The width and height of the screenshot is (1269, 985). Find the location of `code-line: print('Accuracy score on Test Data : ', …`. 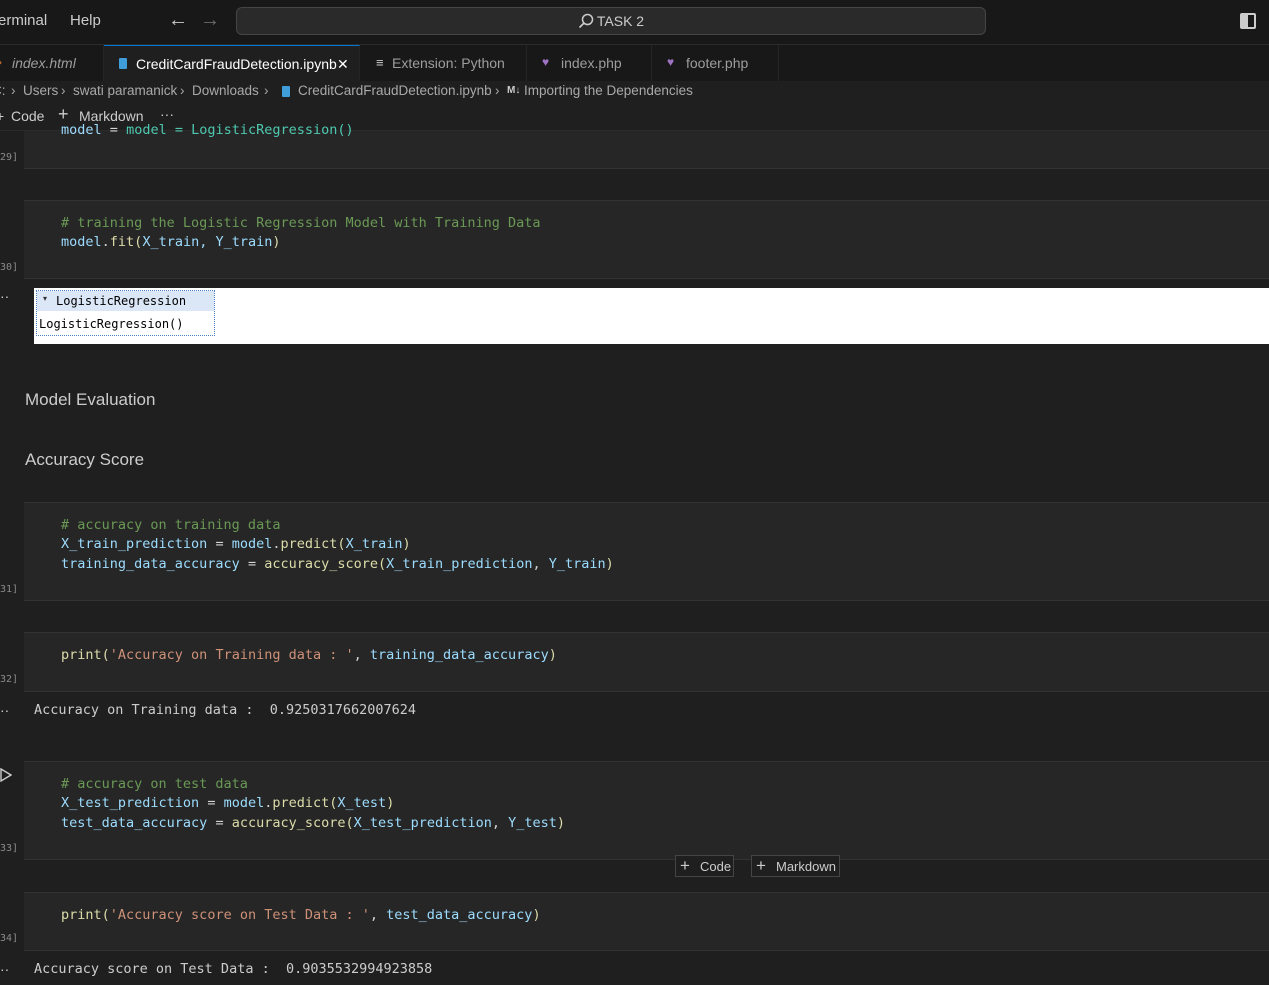

code-line: print('Accuracy score on Test Data : ', … is located at coordinates (301, 915).